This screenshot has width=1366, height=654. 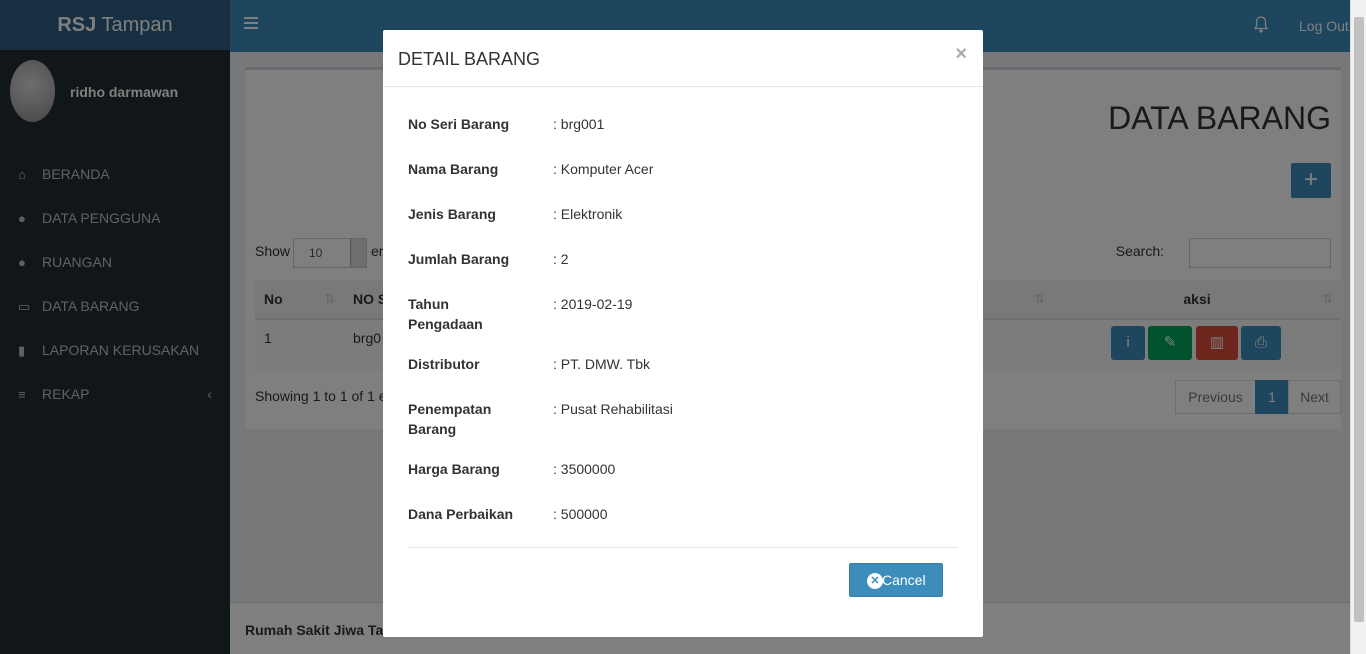 What do you see at coordinates (450, 419) in the screenshot?
I see `detail-label: Penempatan Barang` at bounding box center [450, 419].